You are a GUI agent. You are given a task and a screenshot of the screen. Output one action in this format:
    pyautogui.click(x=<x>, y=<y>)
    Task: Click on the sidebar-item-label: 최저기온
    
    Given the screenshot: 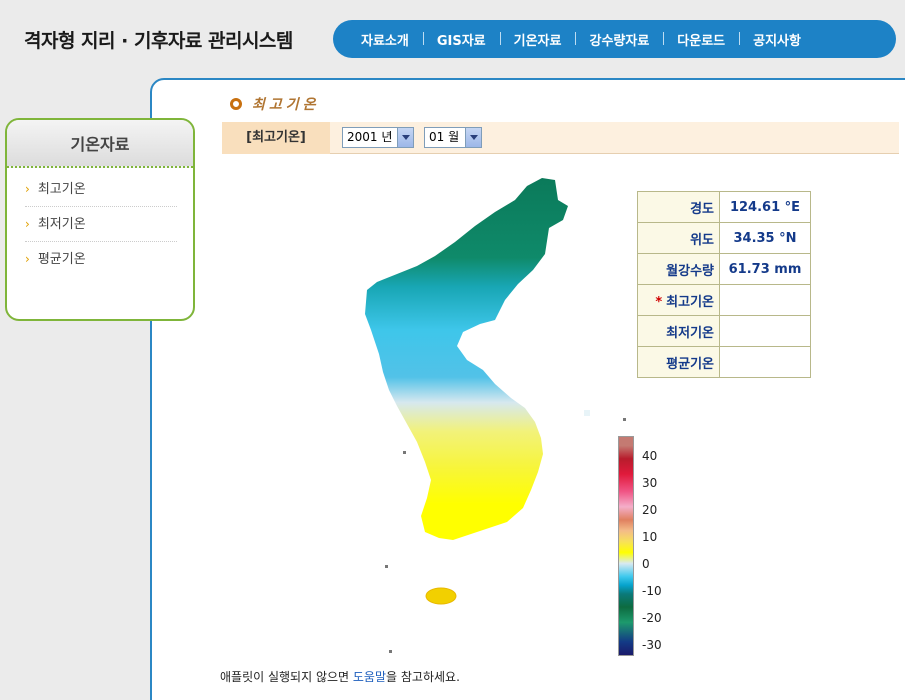 What is the action you would take?
    pyautogui.click(x=61, y=224)
    